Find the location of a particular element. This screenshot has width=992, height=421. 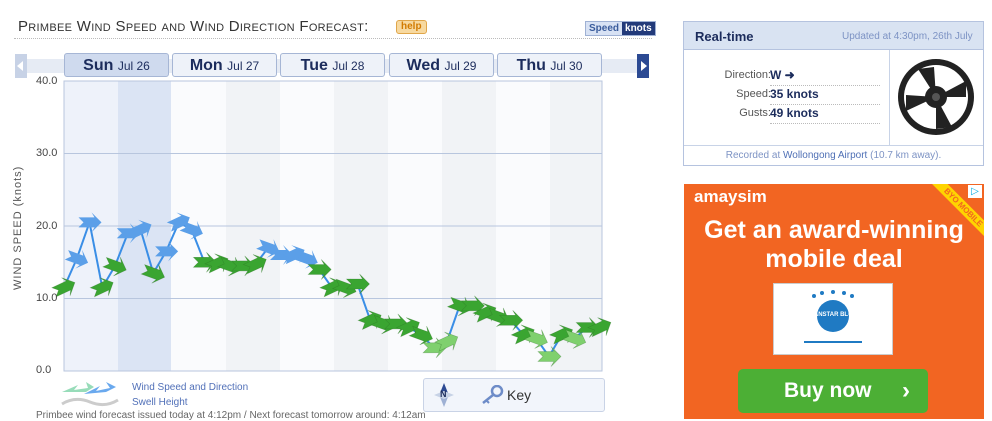

key-icon is located at coordinates (493, 394).